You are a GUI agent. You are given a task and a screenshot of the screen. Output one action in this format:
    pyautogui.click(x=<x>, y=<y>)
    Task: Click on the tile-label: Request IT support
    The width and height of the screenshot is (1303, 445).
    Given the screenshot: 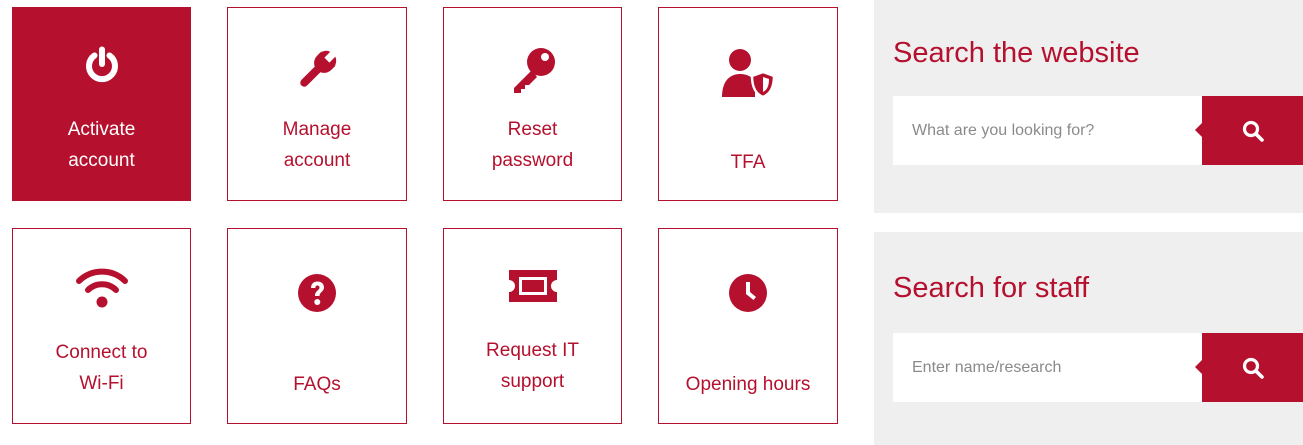 What is the action you would take?
    pyautogui.click(x=532, y=366)
    